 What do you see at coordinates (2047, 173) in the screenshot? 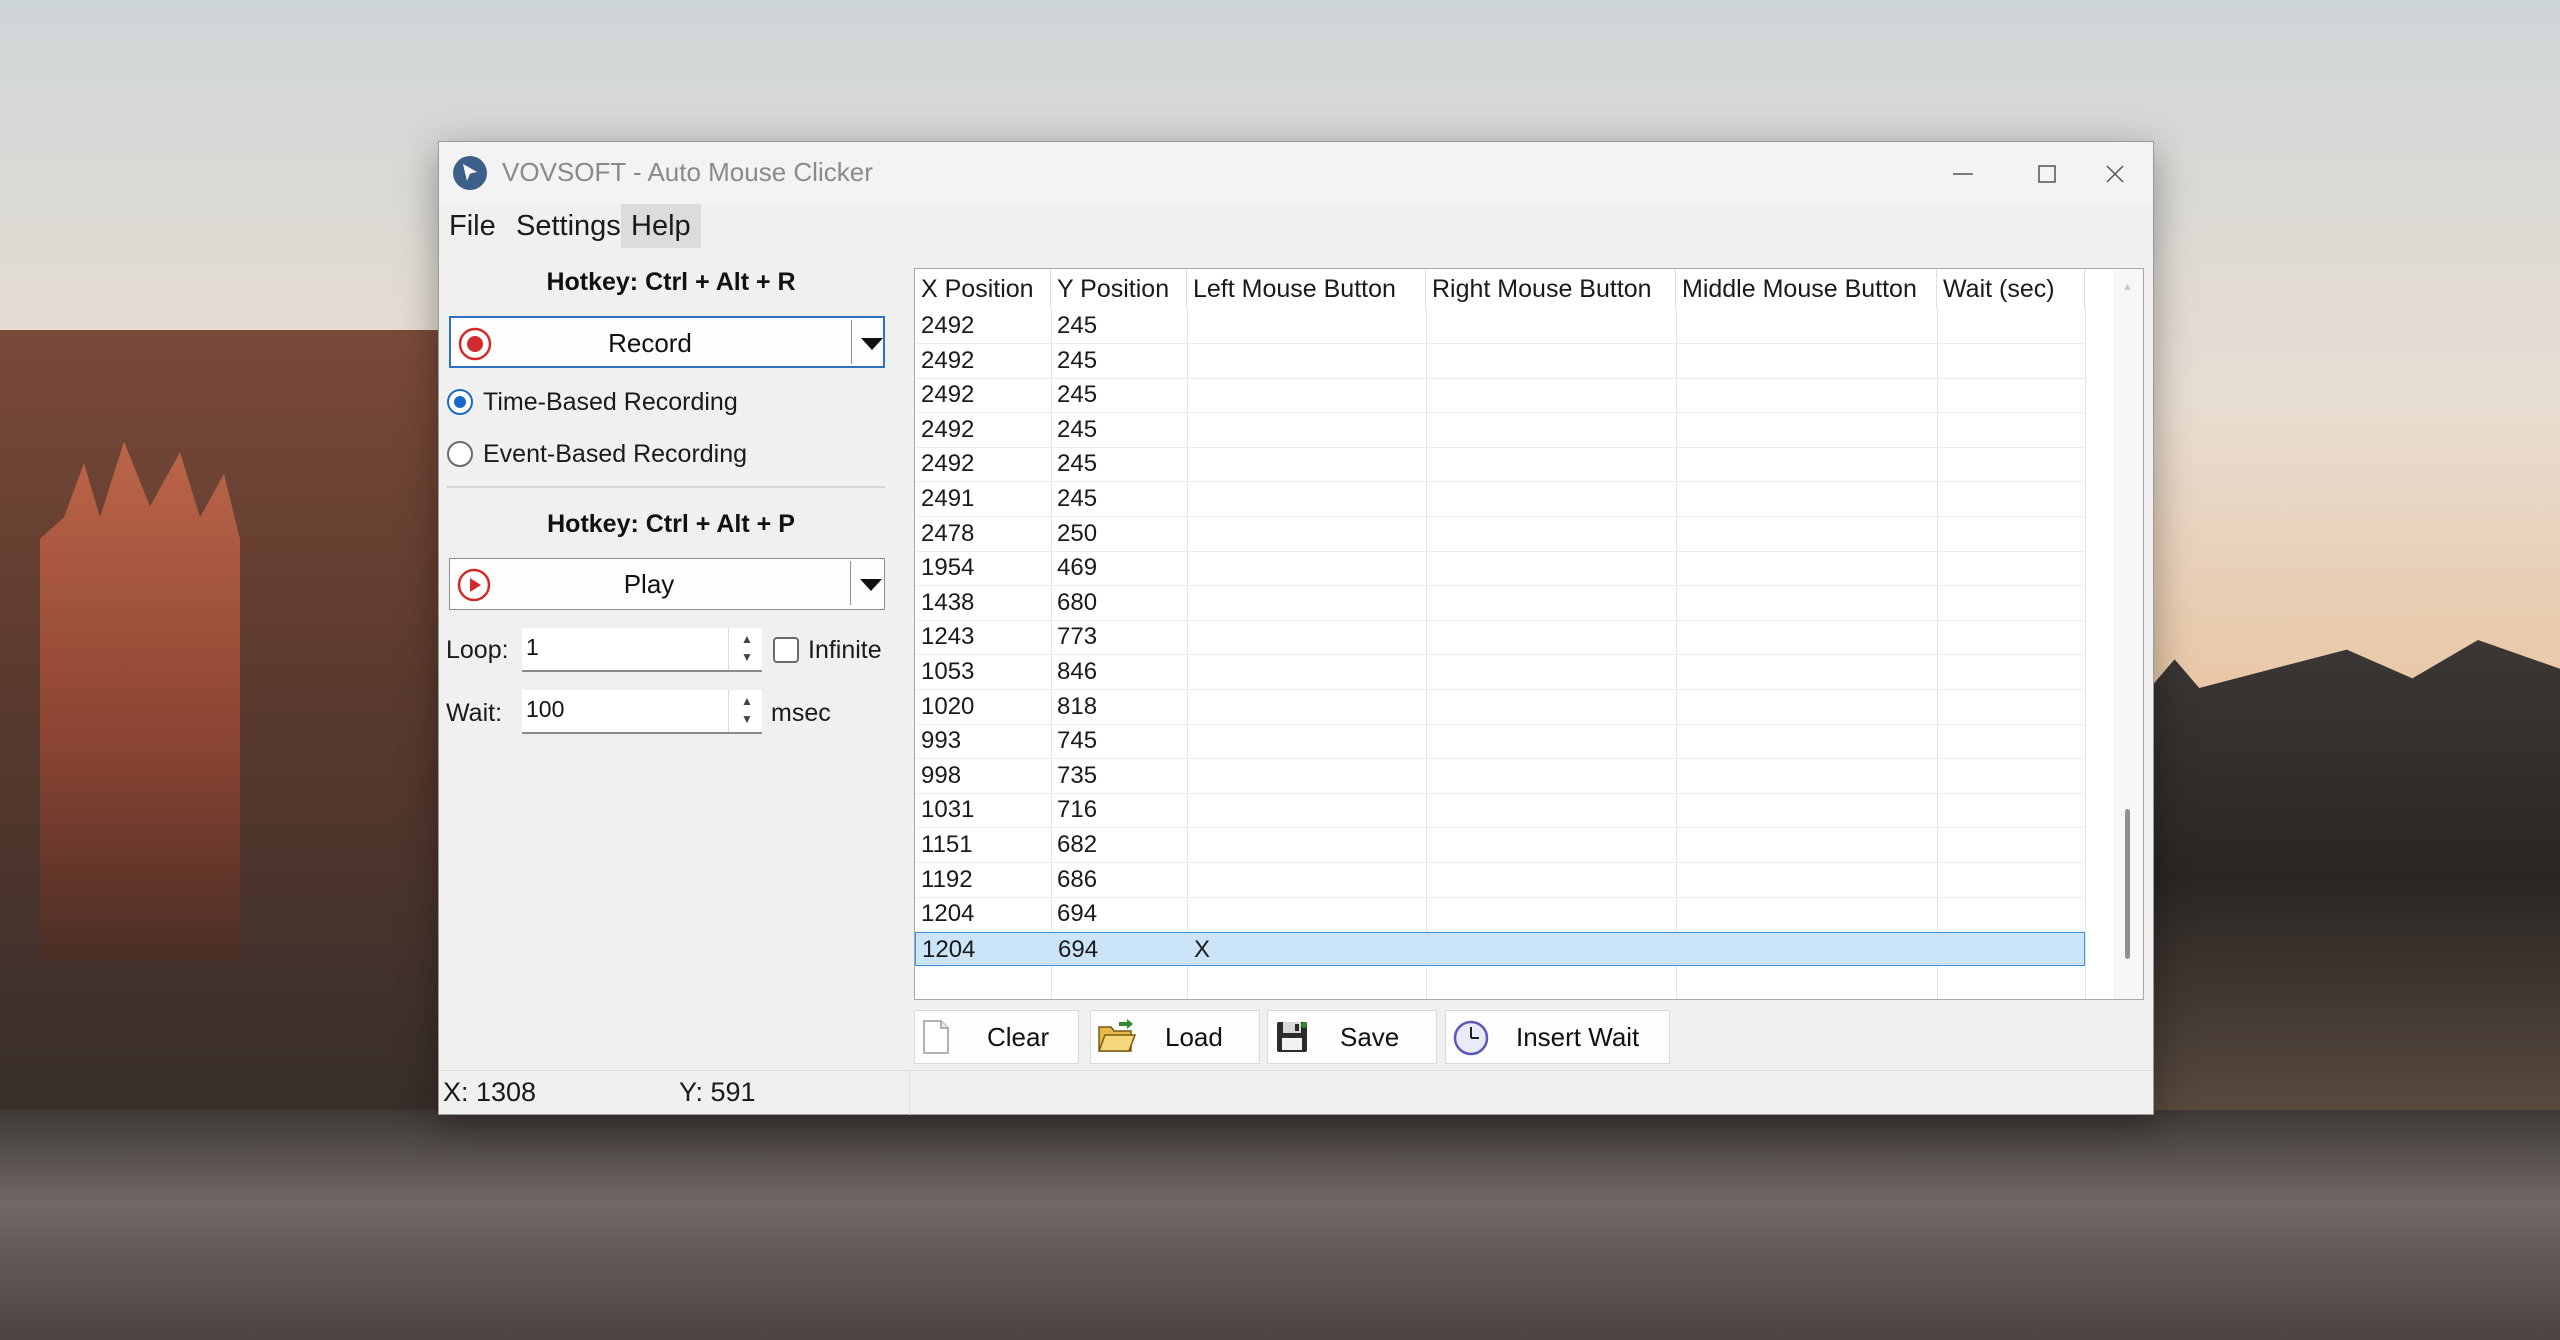
I see `maximize-button` at bounding box center [2047, 173].